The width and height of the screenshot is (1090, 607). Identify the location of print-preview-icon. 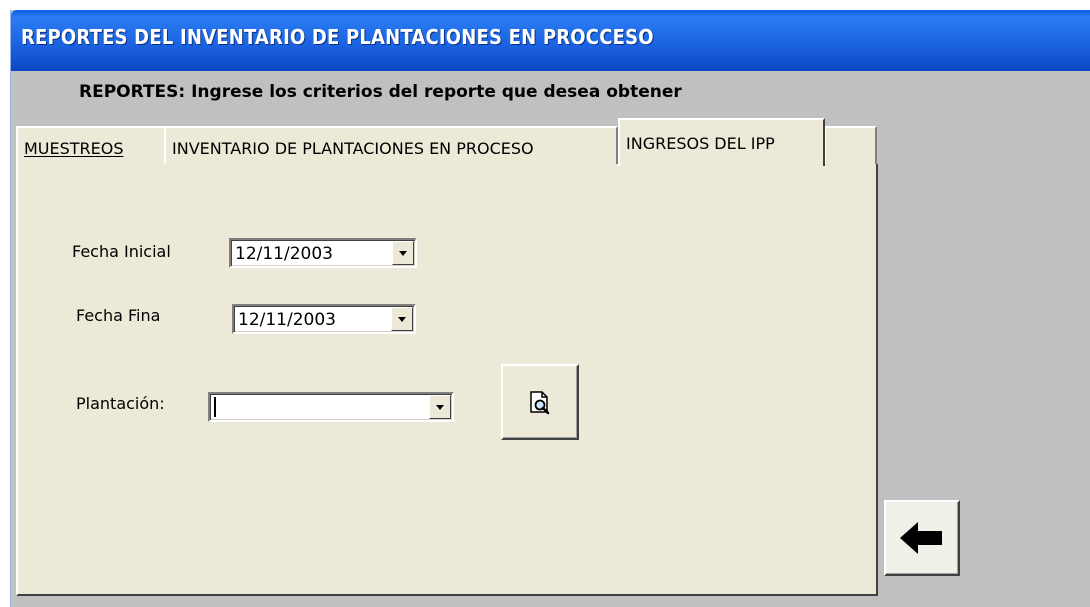
(540, 403).